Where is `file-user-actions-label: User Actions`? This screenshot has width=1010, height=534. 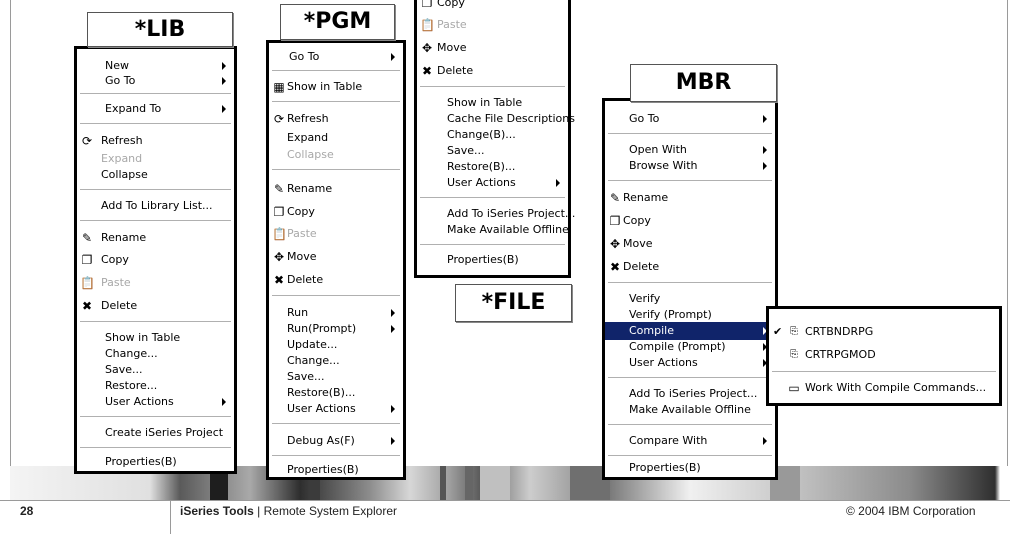
file-user-actions-label: User Actions is located at coordinates (481, 182).